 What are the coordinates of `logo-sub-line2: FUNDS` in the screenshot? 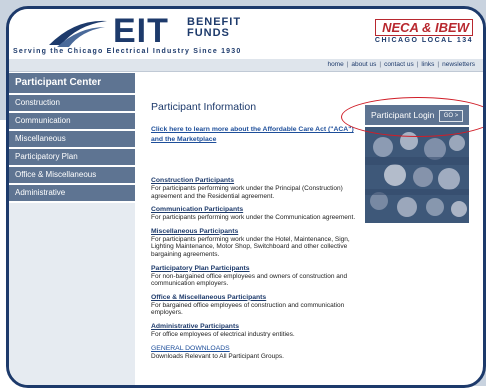 It's located at (208, 33).